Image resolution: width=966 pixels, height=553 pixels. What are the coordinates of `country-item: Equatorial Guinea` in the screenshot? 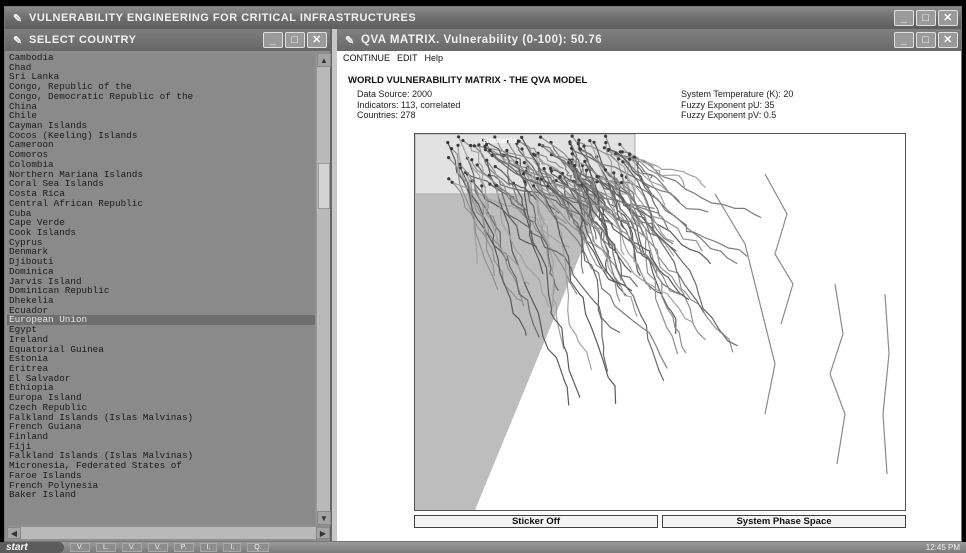 It's located at (161, 349).